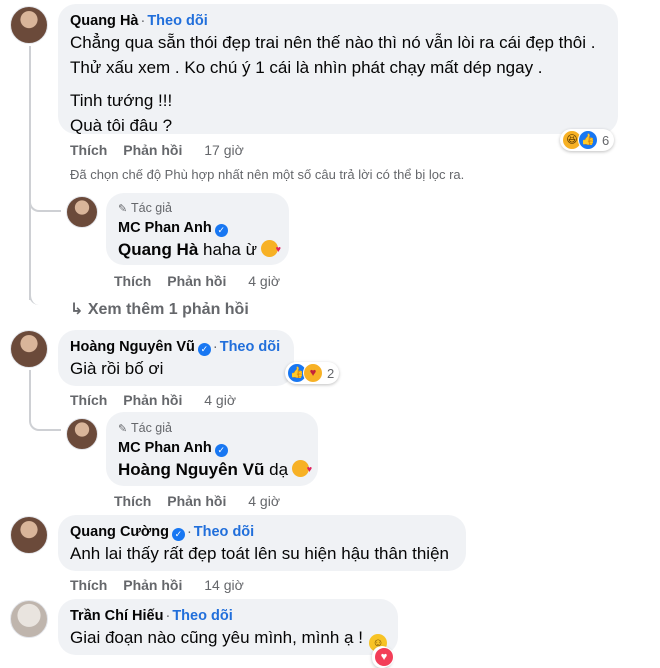  Describe the element at coordinates (199, 249) in the screenshot. I see `reply-text: Quang Hà haha ừ` at that location.